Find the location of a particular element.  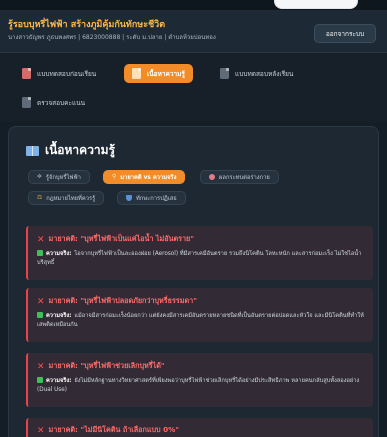

nav-content-label: เนื้อหาความรู้ is located at coordinates (166, 73).